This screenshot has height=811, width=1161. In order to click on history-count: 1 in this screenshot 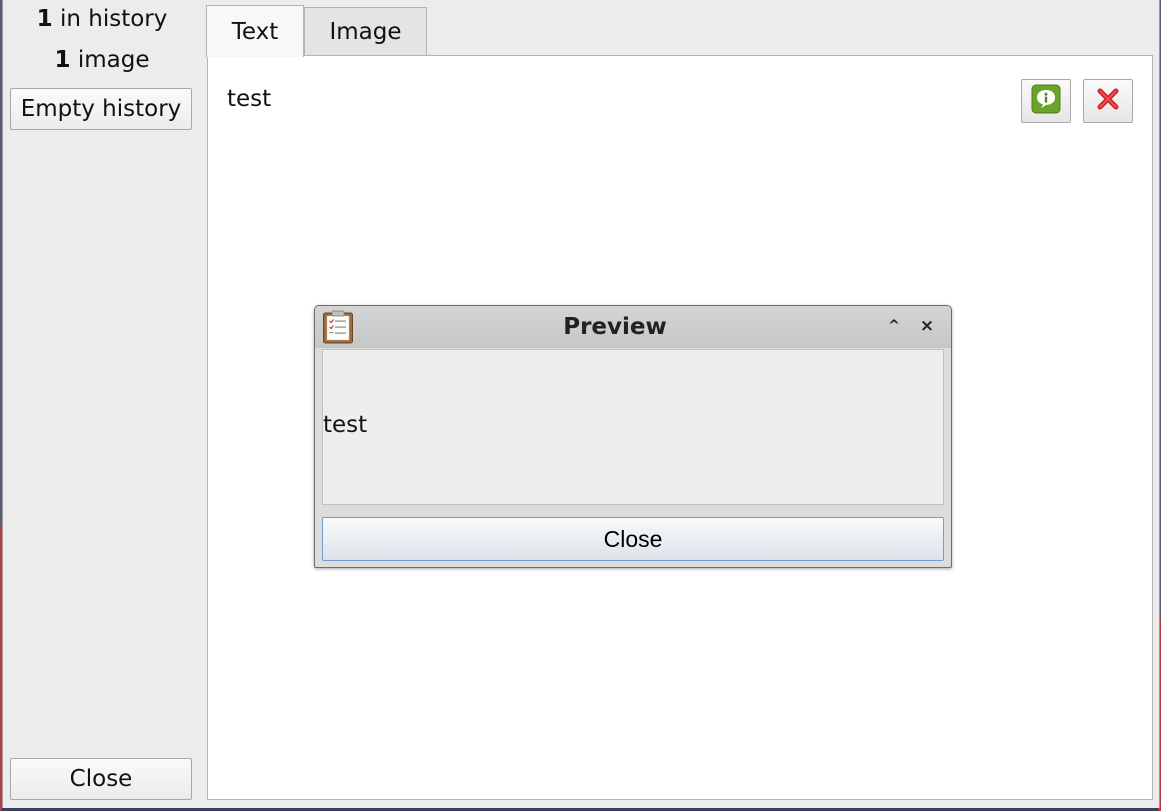, I will do `click(44, 19)`.